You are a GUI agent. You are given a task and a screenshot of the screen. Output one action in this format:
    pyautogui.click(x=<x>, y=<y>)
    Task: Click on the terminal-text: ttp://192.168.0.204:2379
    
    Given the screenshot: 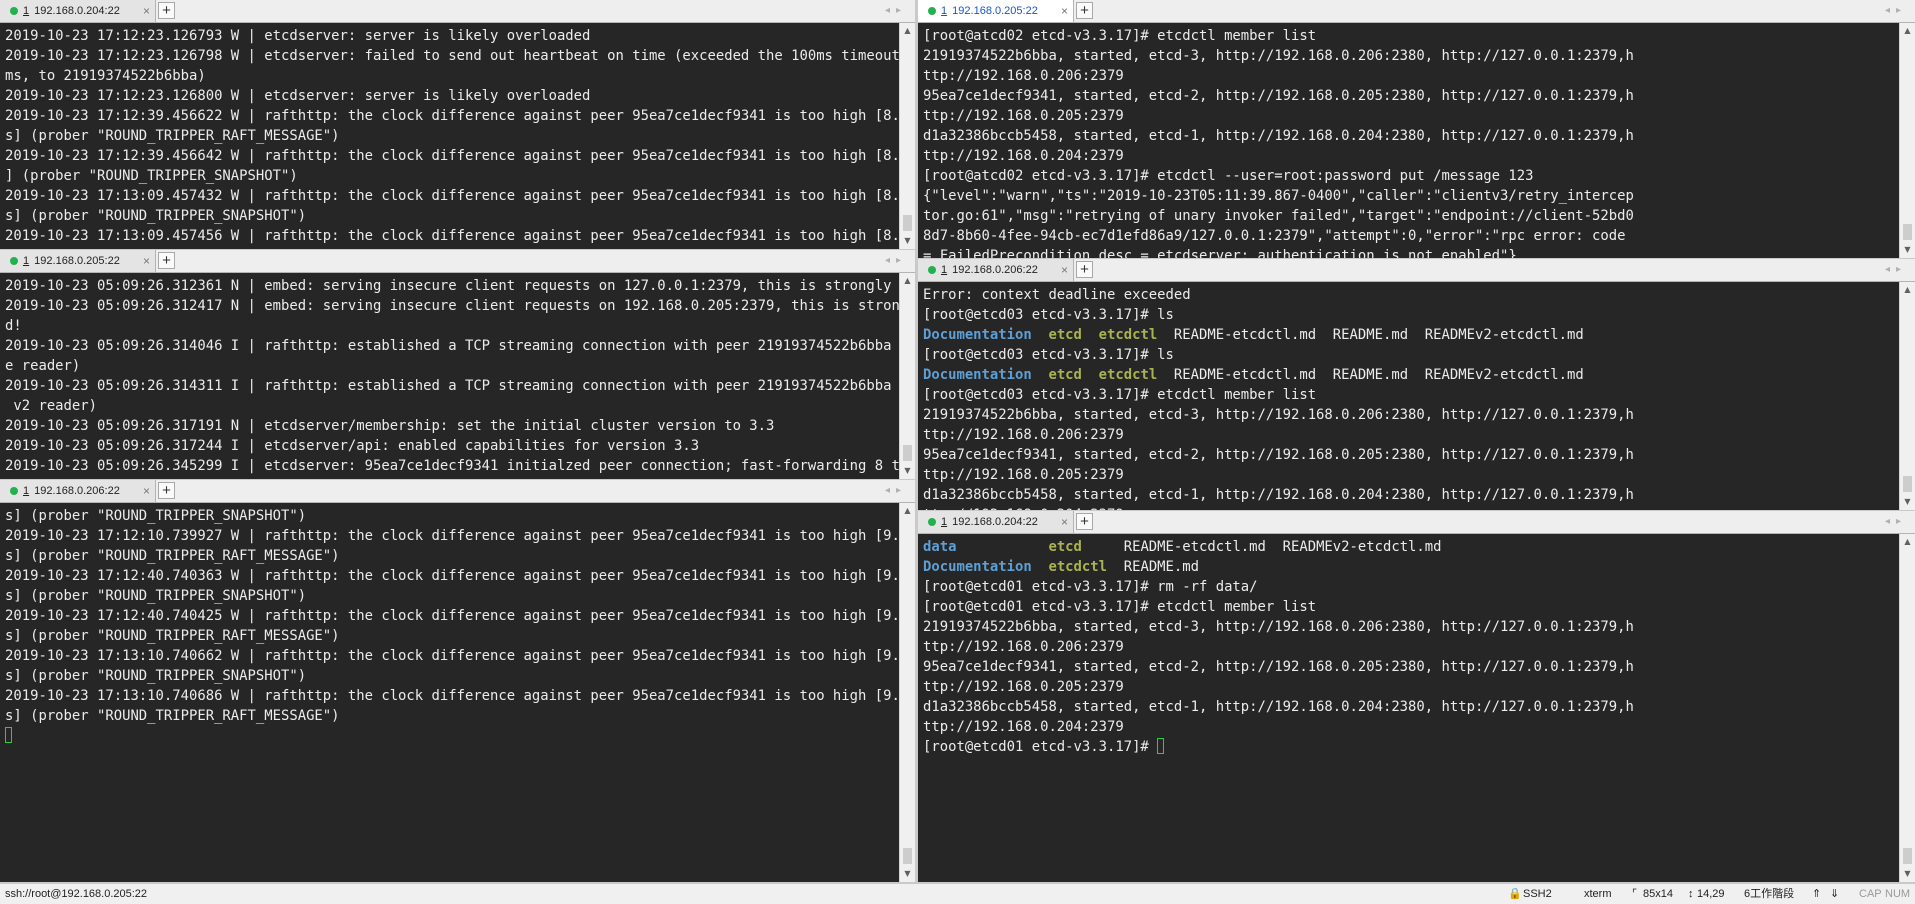 What is the action you would take?
    pyautogui.click(x=1023, y=156)
    